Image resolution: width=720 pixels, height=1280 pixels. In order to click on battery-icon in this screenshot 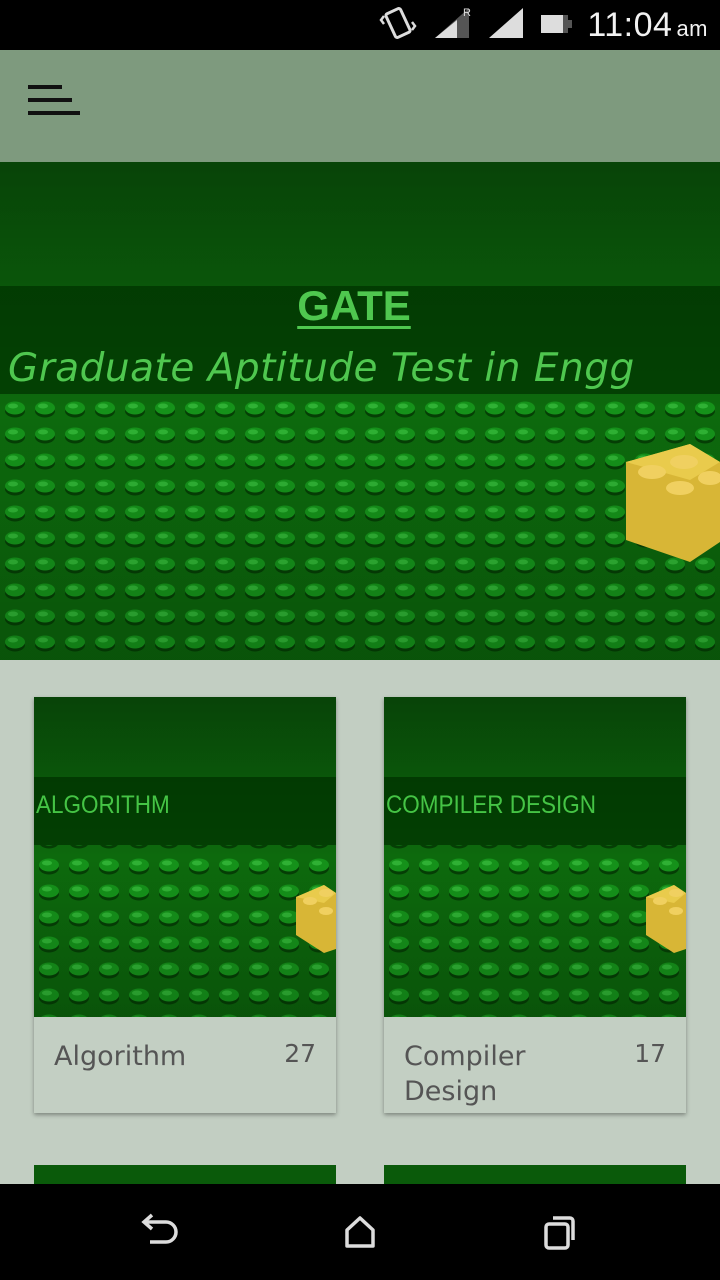, I will do `click(556, 25)`.